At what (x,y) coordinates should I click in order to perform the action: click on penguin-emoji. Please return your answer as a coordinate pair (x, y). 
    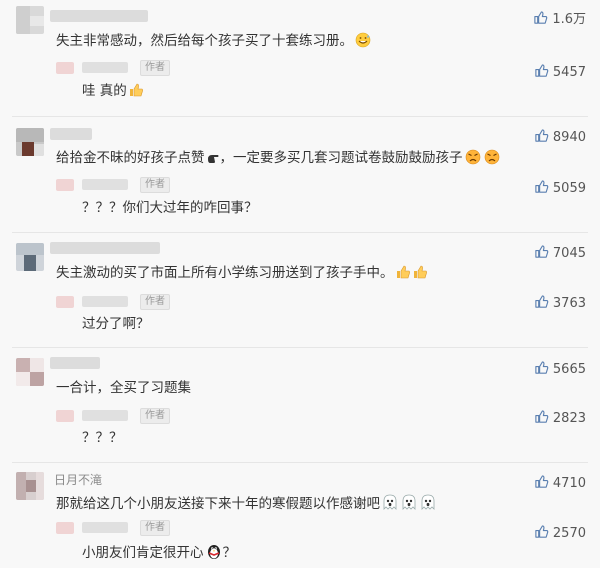
    Looking at the image, I should click on (214, 553).